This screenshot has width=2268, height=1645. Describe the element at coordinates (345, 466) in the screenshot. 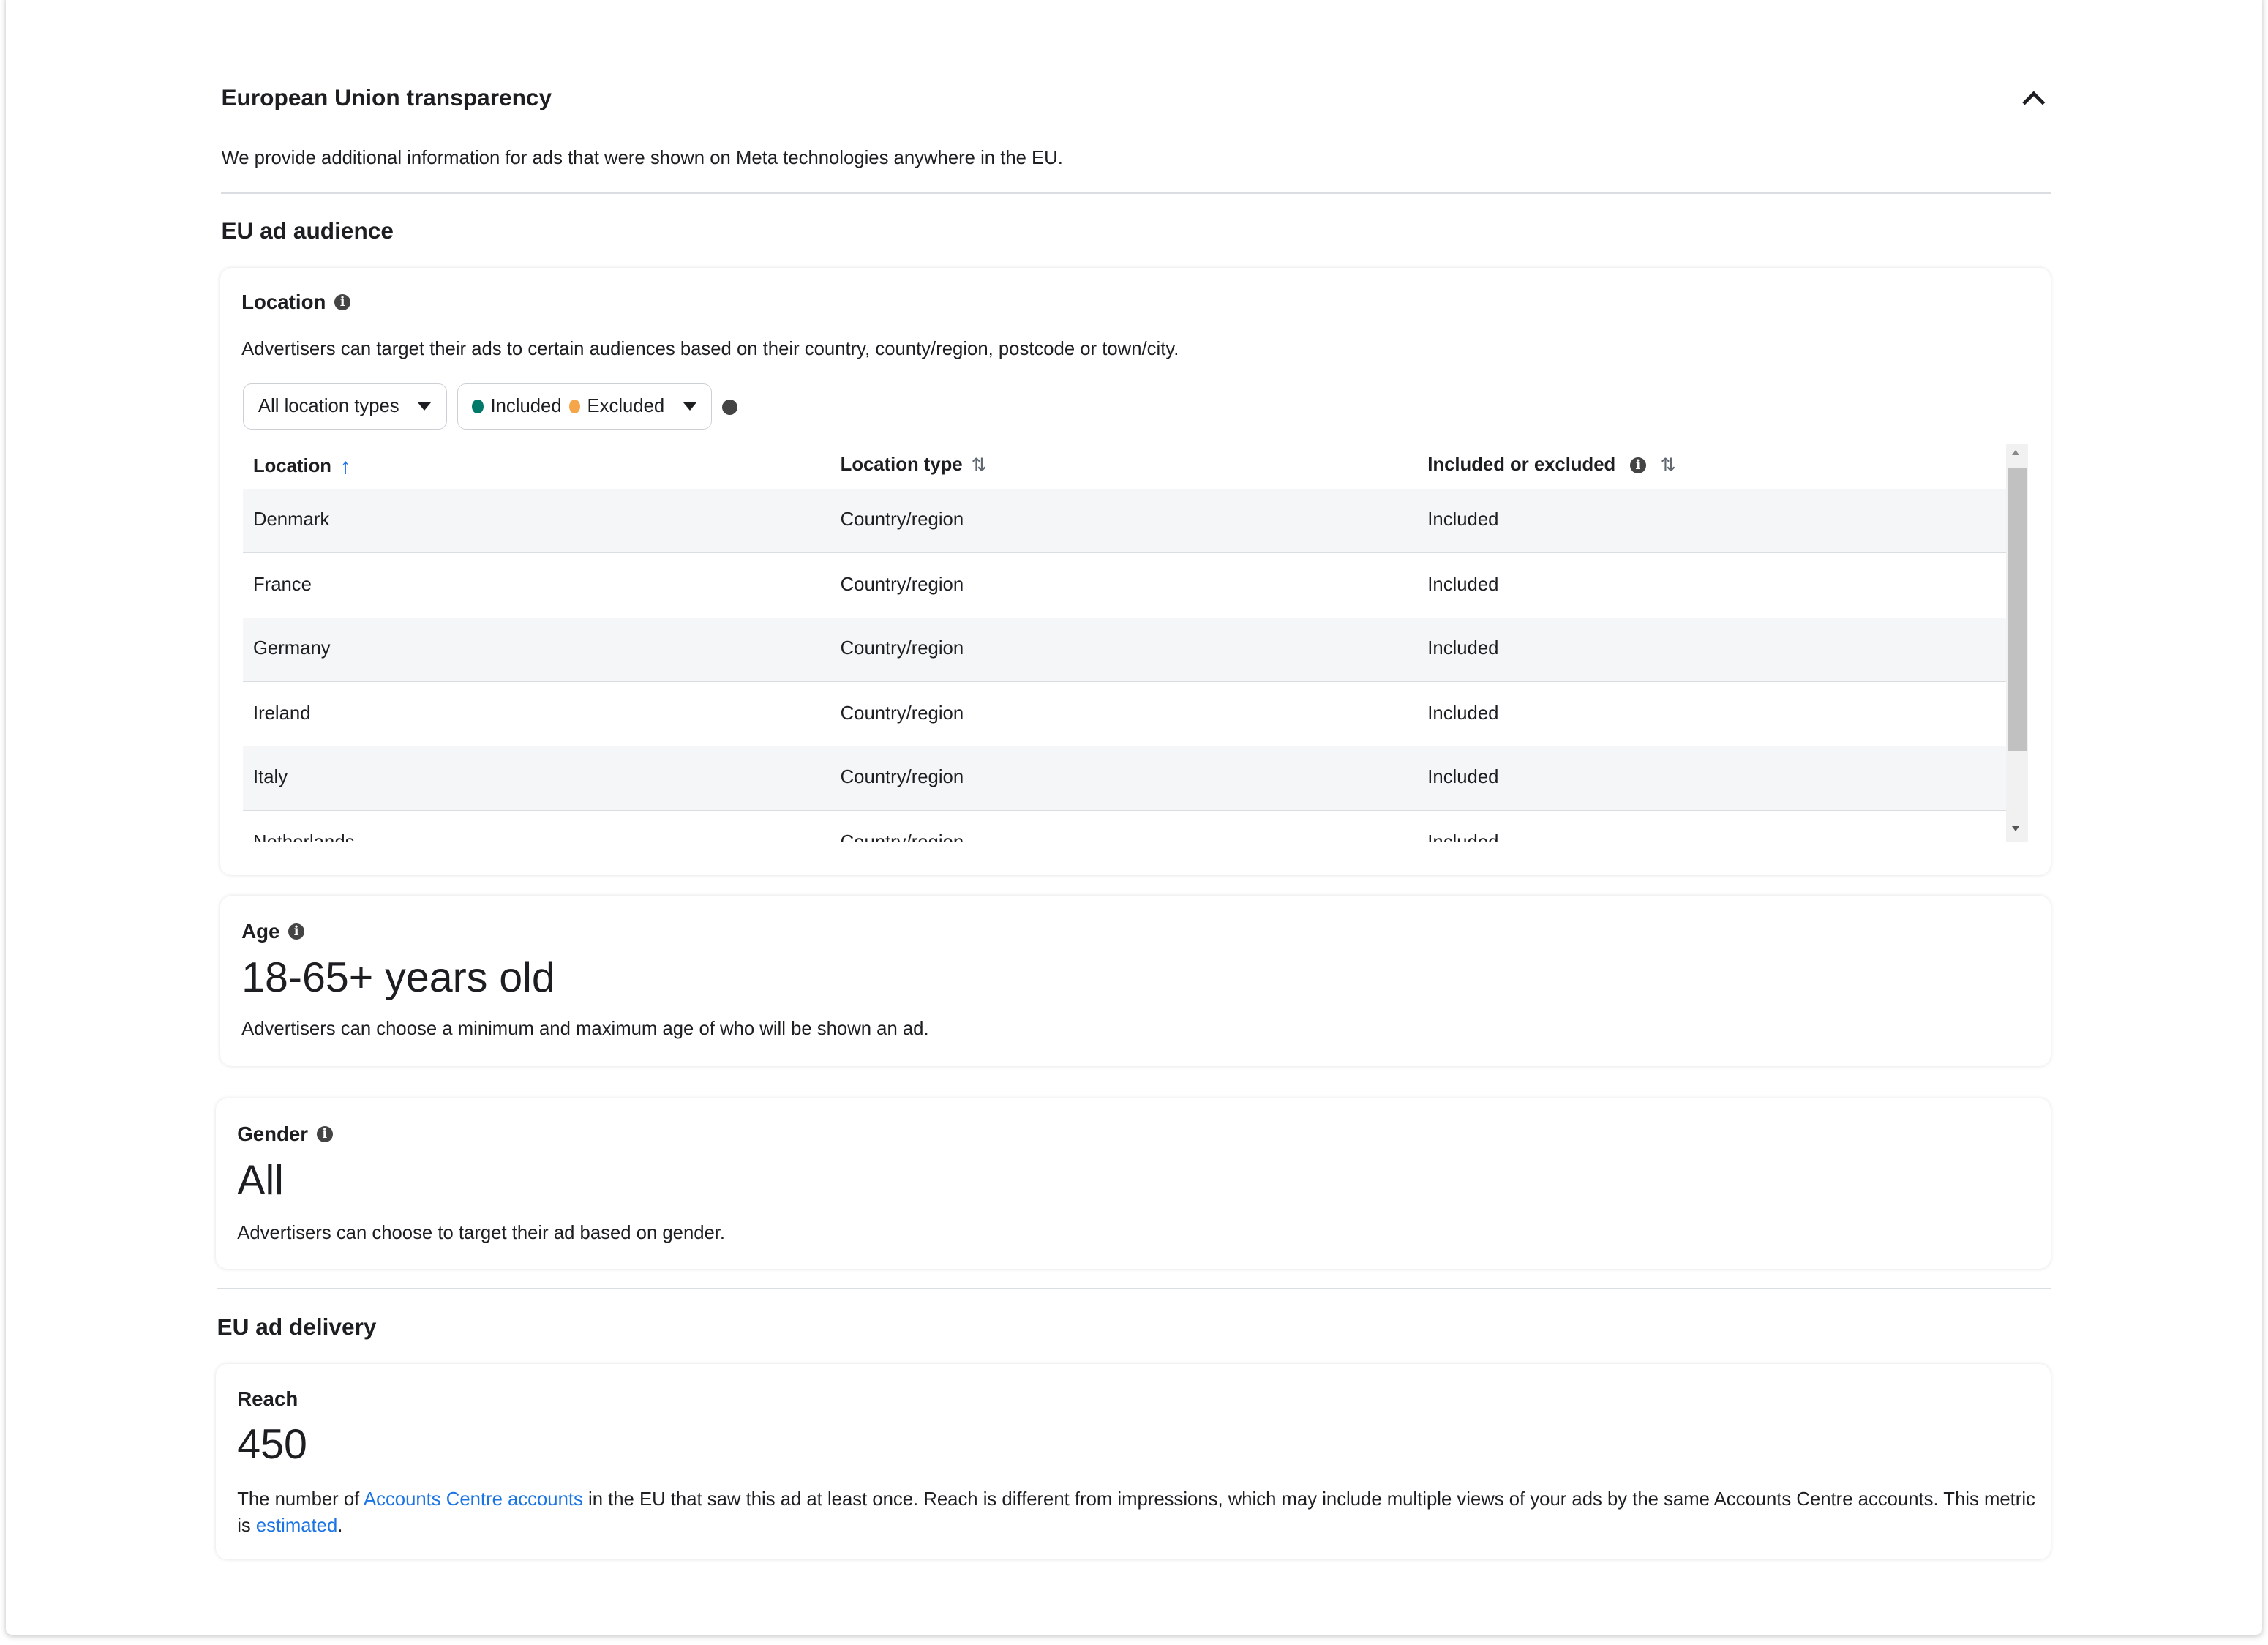

I see `sort-ascending-icon: ↑` at that location.